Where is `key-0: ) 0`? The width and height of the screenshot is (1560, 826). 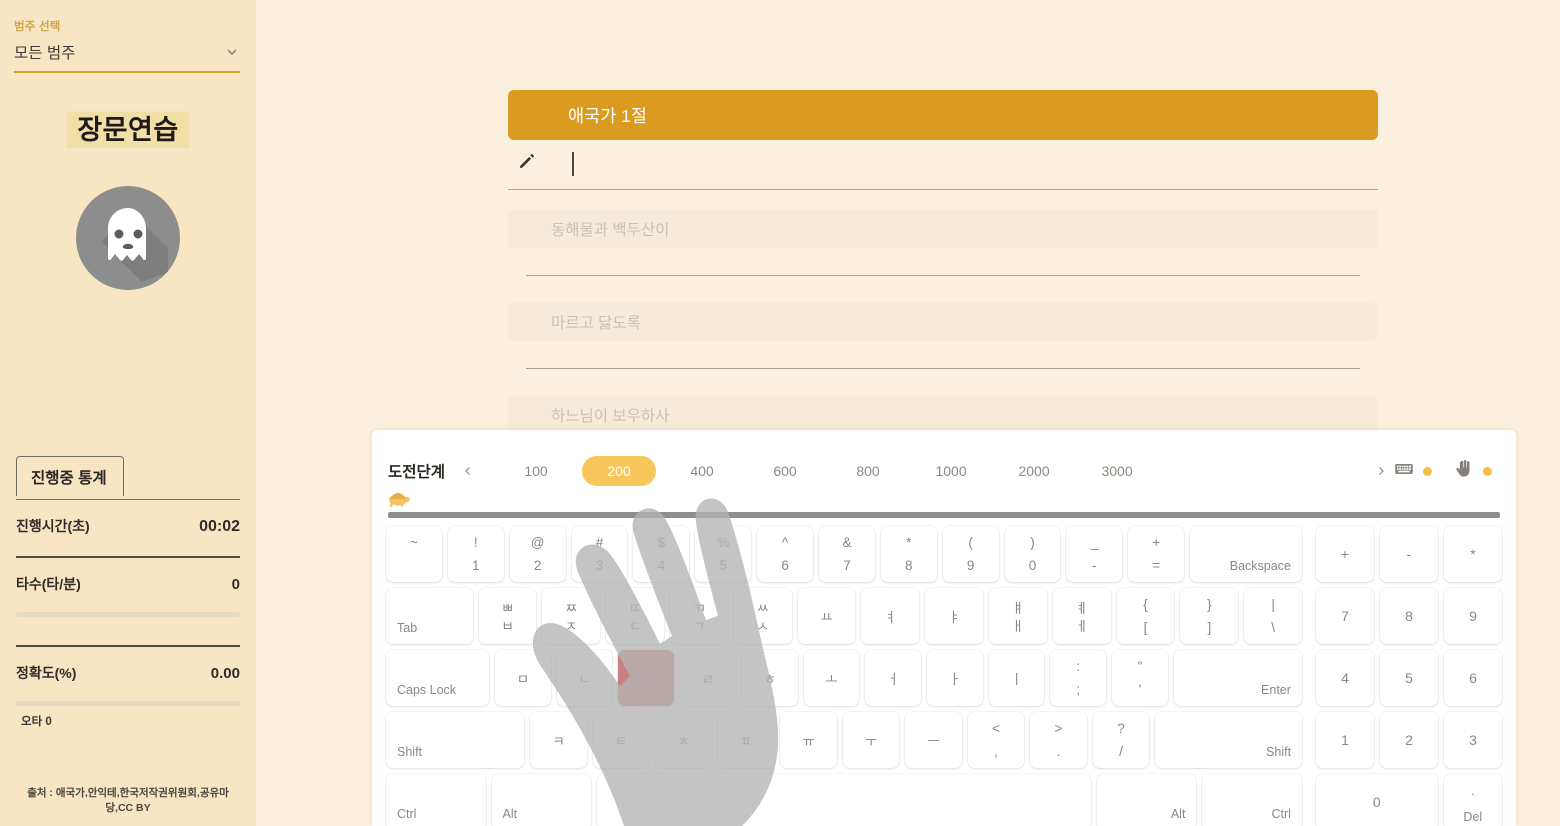
key-0: ) 0 is located at coordinates (1032, 554).